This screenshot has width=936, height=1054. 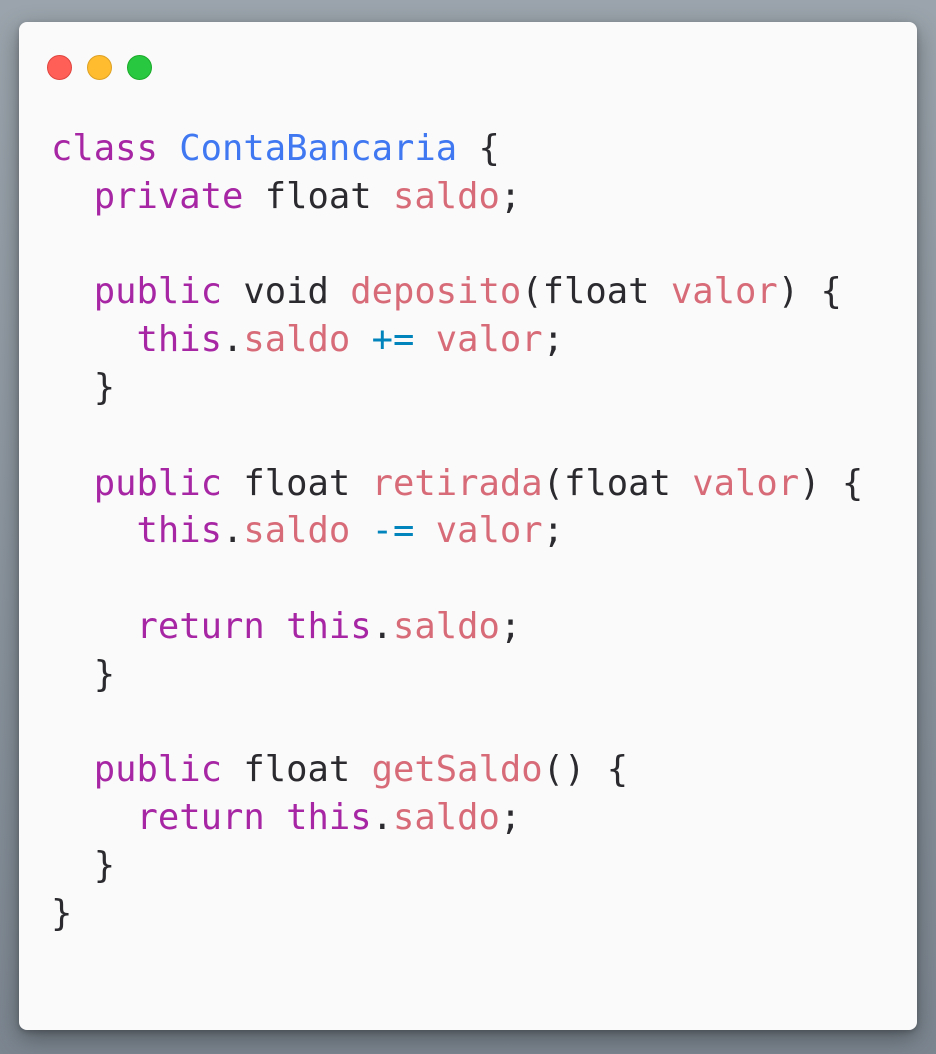 I want to click on code-line: public float retirada(float valor) {, so click(x=457, y=484).